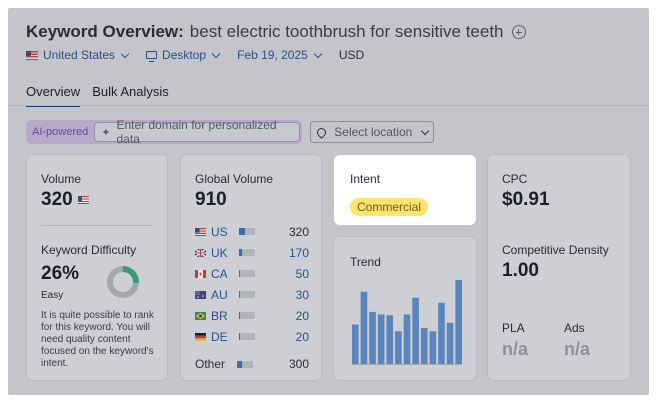  I want to click on sparkle-icon: ✦, so click(106, 132).